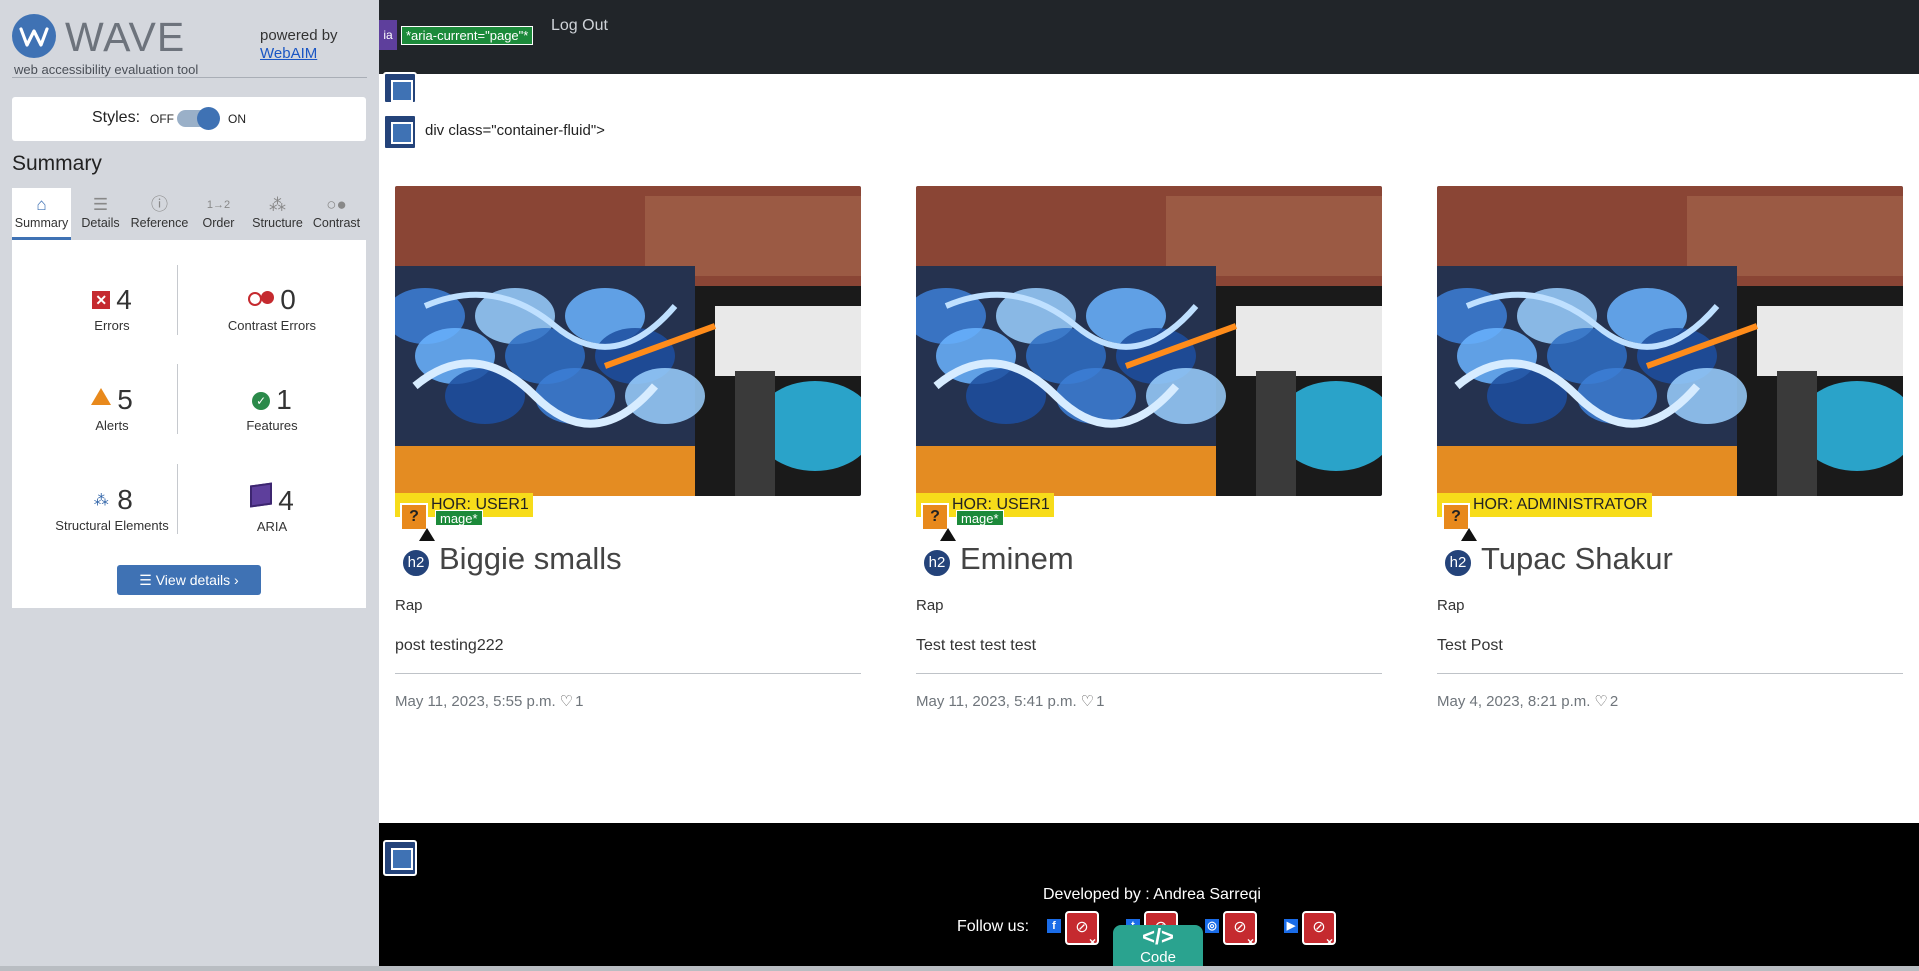 Image resolution: width=1919 pixels, height=971 pixels. I want to click on tab-order: 1→2 Order, so click(218, 214).